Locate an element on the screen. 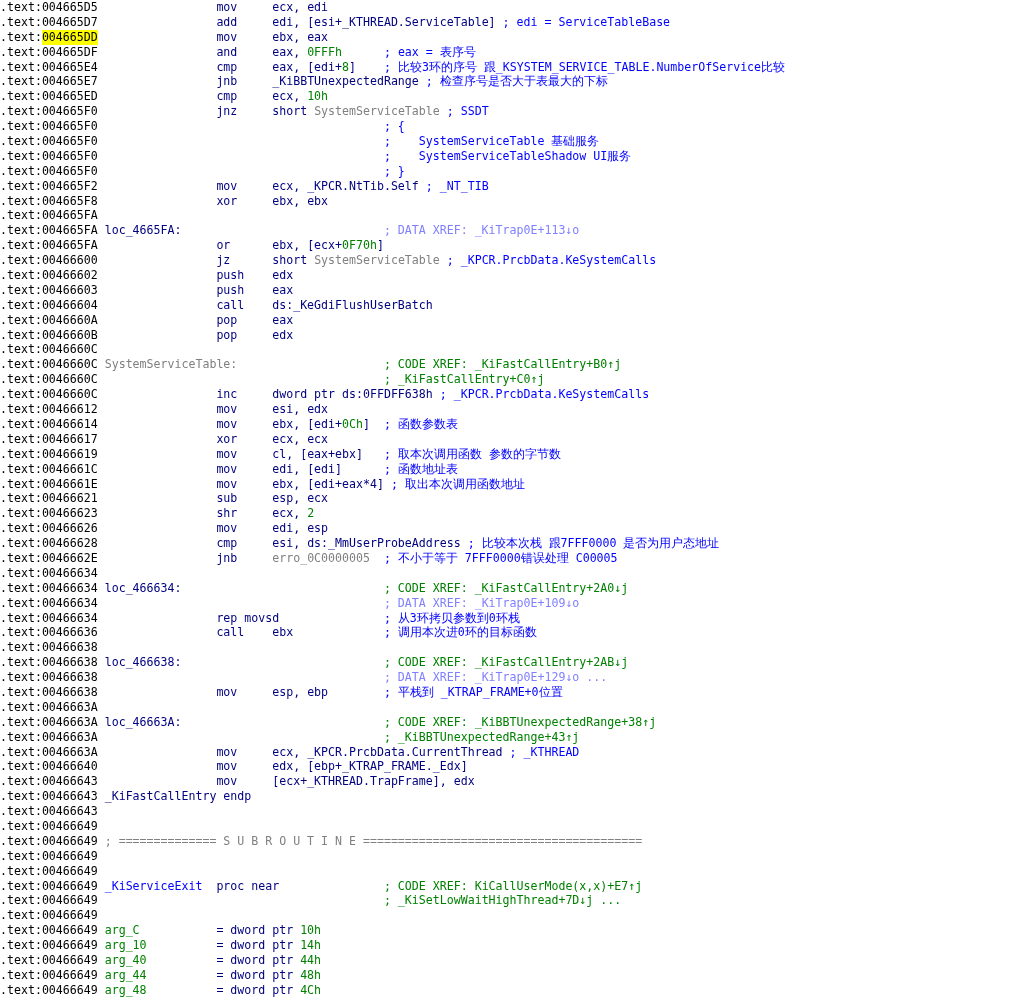  address-text: 004665ED is located at coordinates (69, 97).